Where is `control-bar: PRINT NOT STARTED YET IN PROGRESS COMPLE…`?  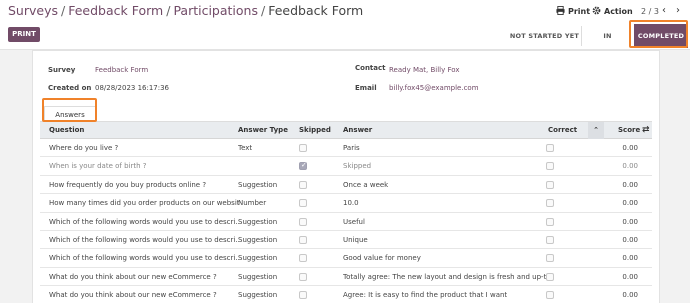
control-bar: PRINT NOT STARTED YET IN PROGRESS COMPLE… is located at coordinates (345, 44).